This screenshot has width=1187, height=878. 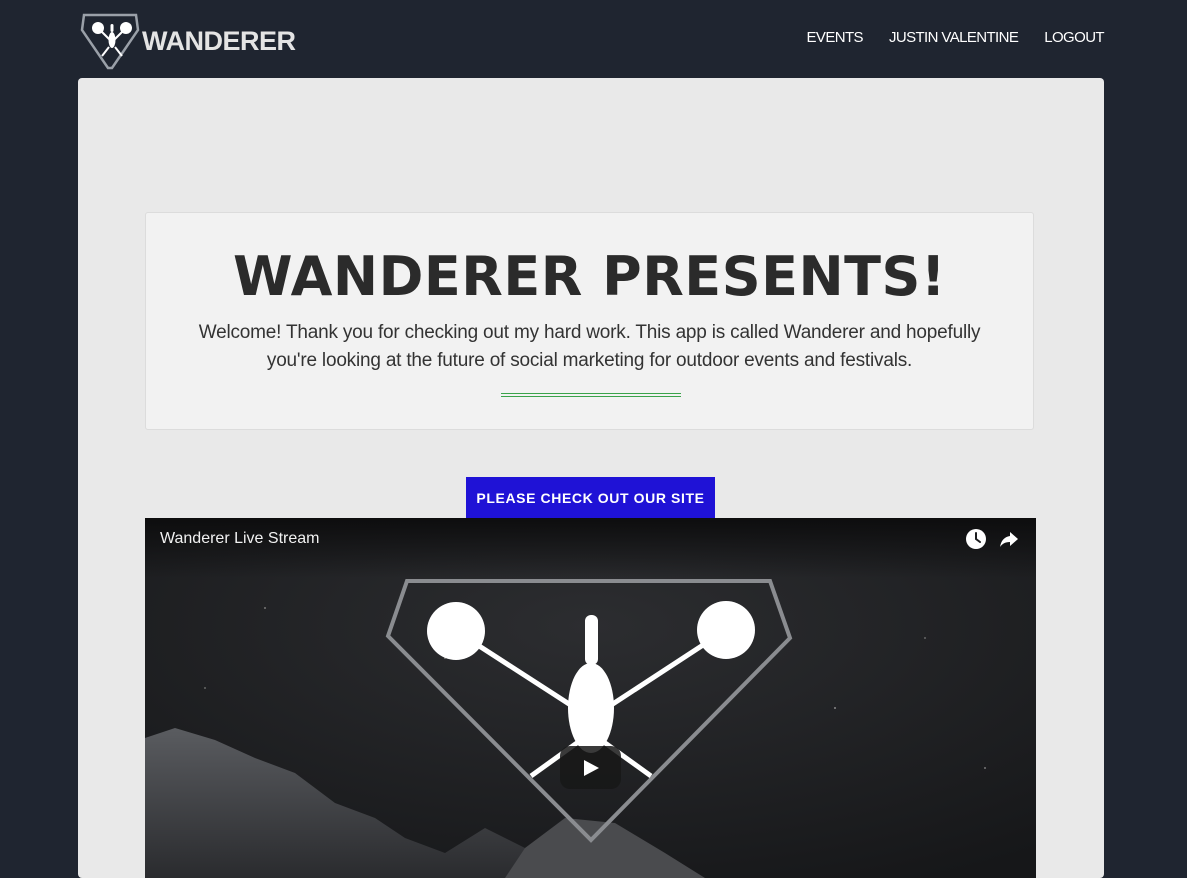 I want to click on play-button, so click(x=590, y=767).